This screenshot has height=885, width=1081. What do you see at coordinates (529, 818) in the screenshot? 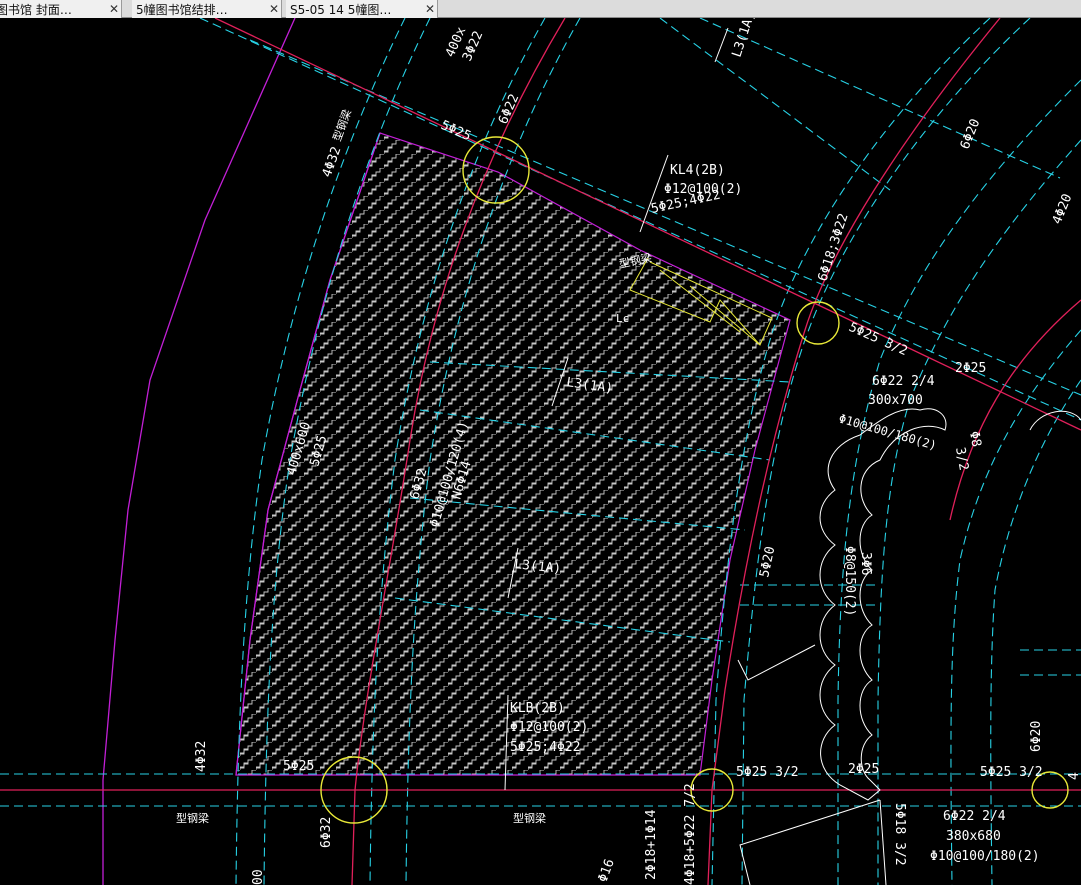
I see `label-steel-beam-bm: 型钢梁` at bounding box center [529, 818].